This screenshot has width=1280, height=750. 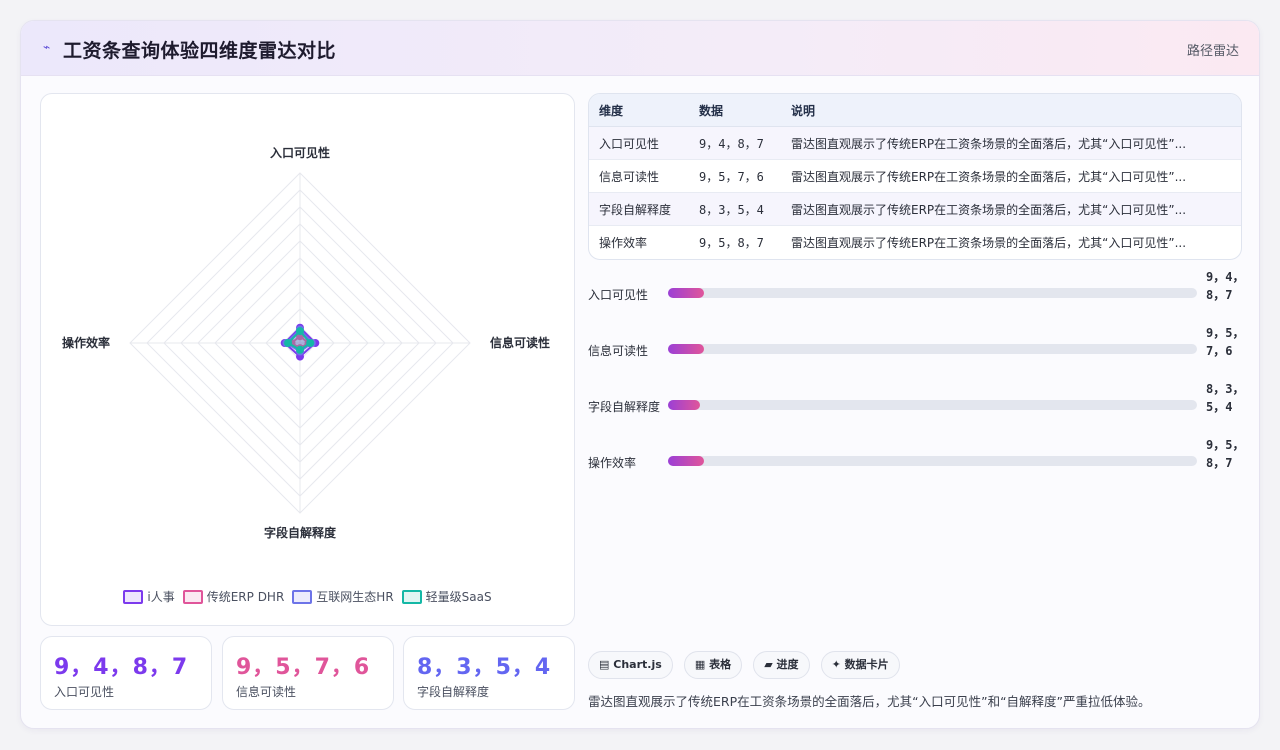 What do you see at coordinates (720, 664) in the screenshot?
I see `chip-label: 表格` at bounding box center [720, 664].